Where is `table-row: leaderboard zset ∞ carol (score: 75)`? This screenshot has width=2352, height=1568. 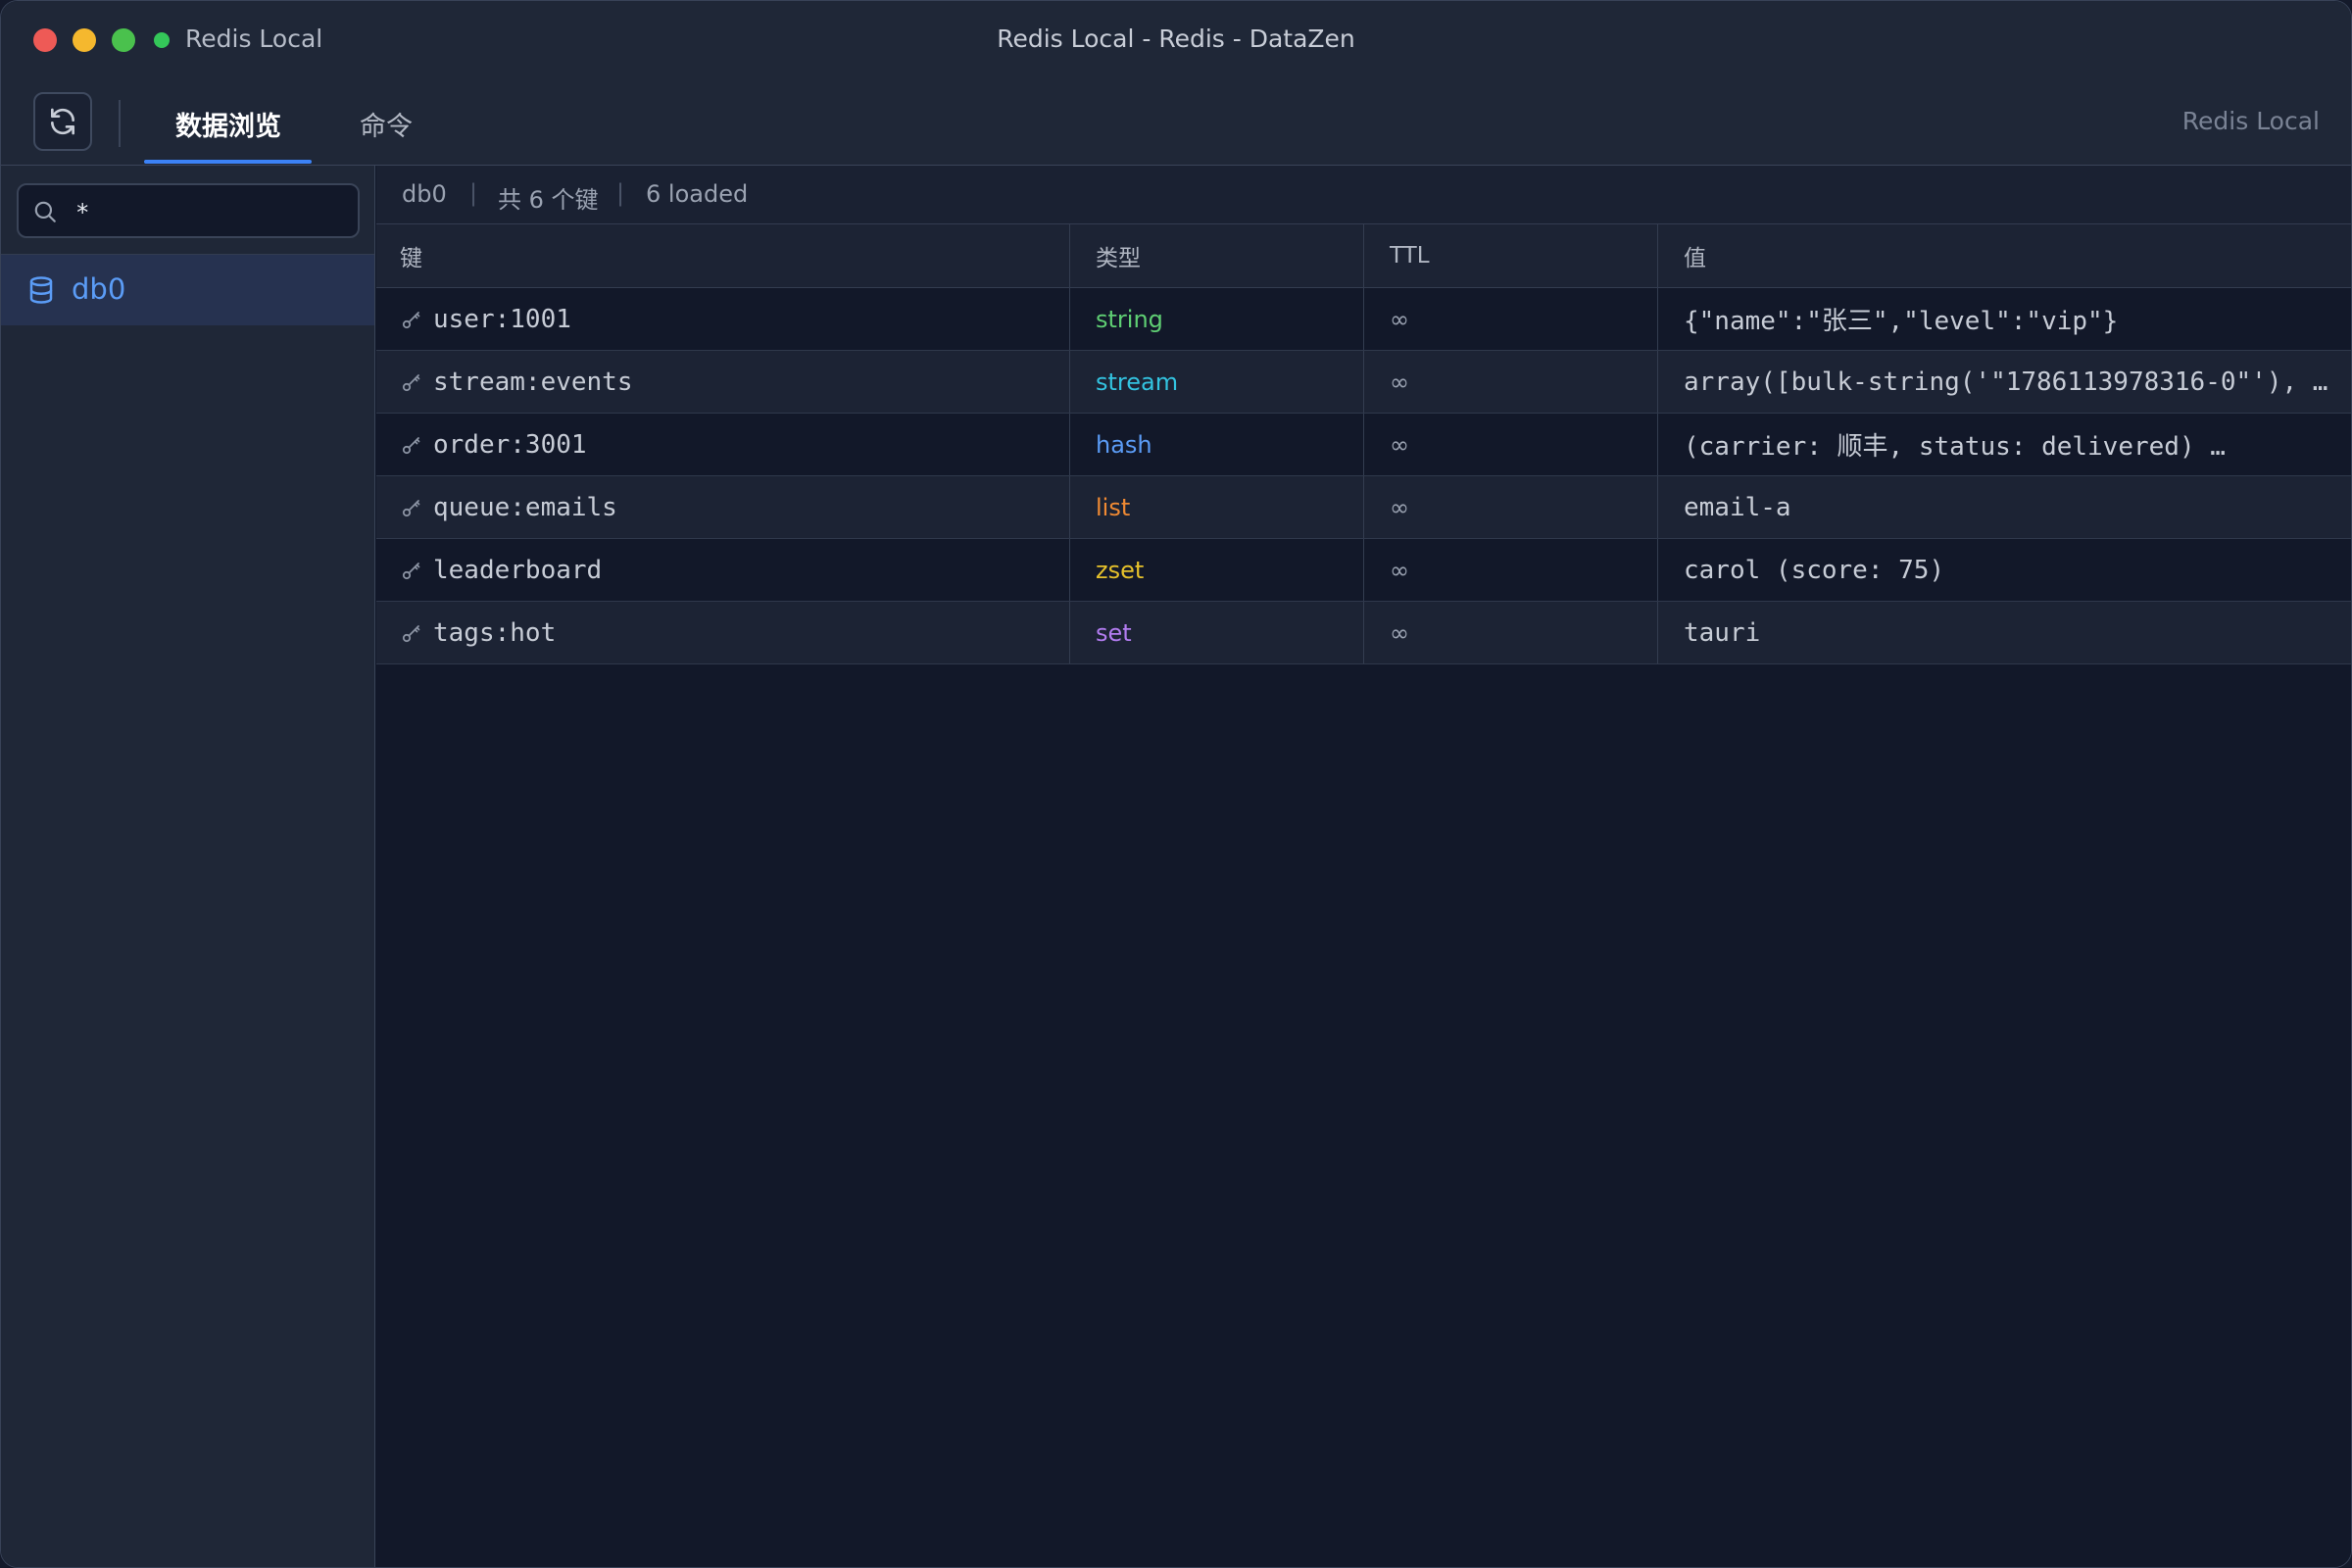 table-row: leaderboard zset ∞ carol (score: 75) is located at coordinates (1363, 570).